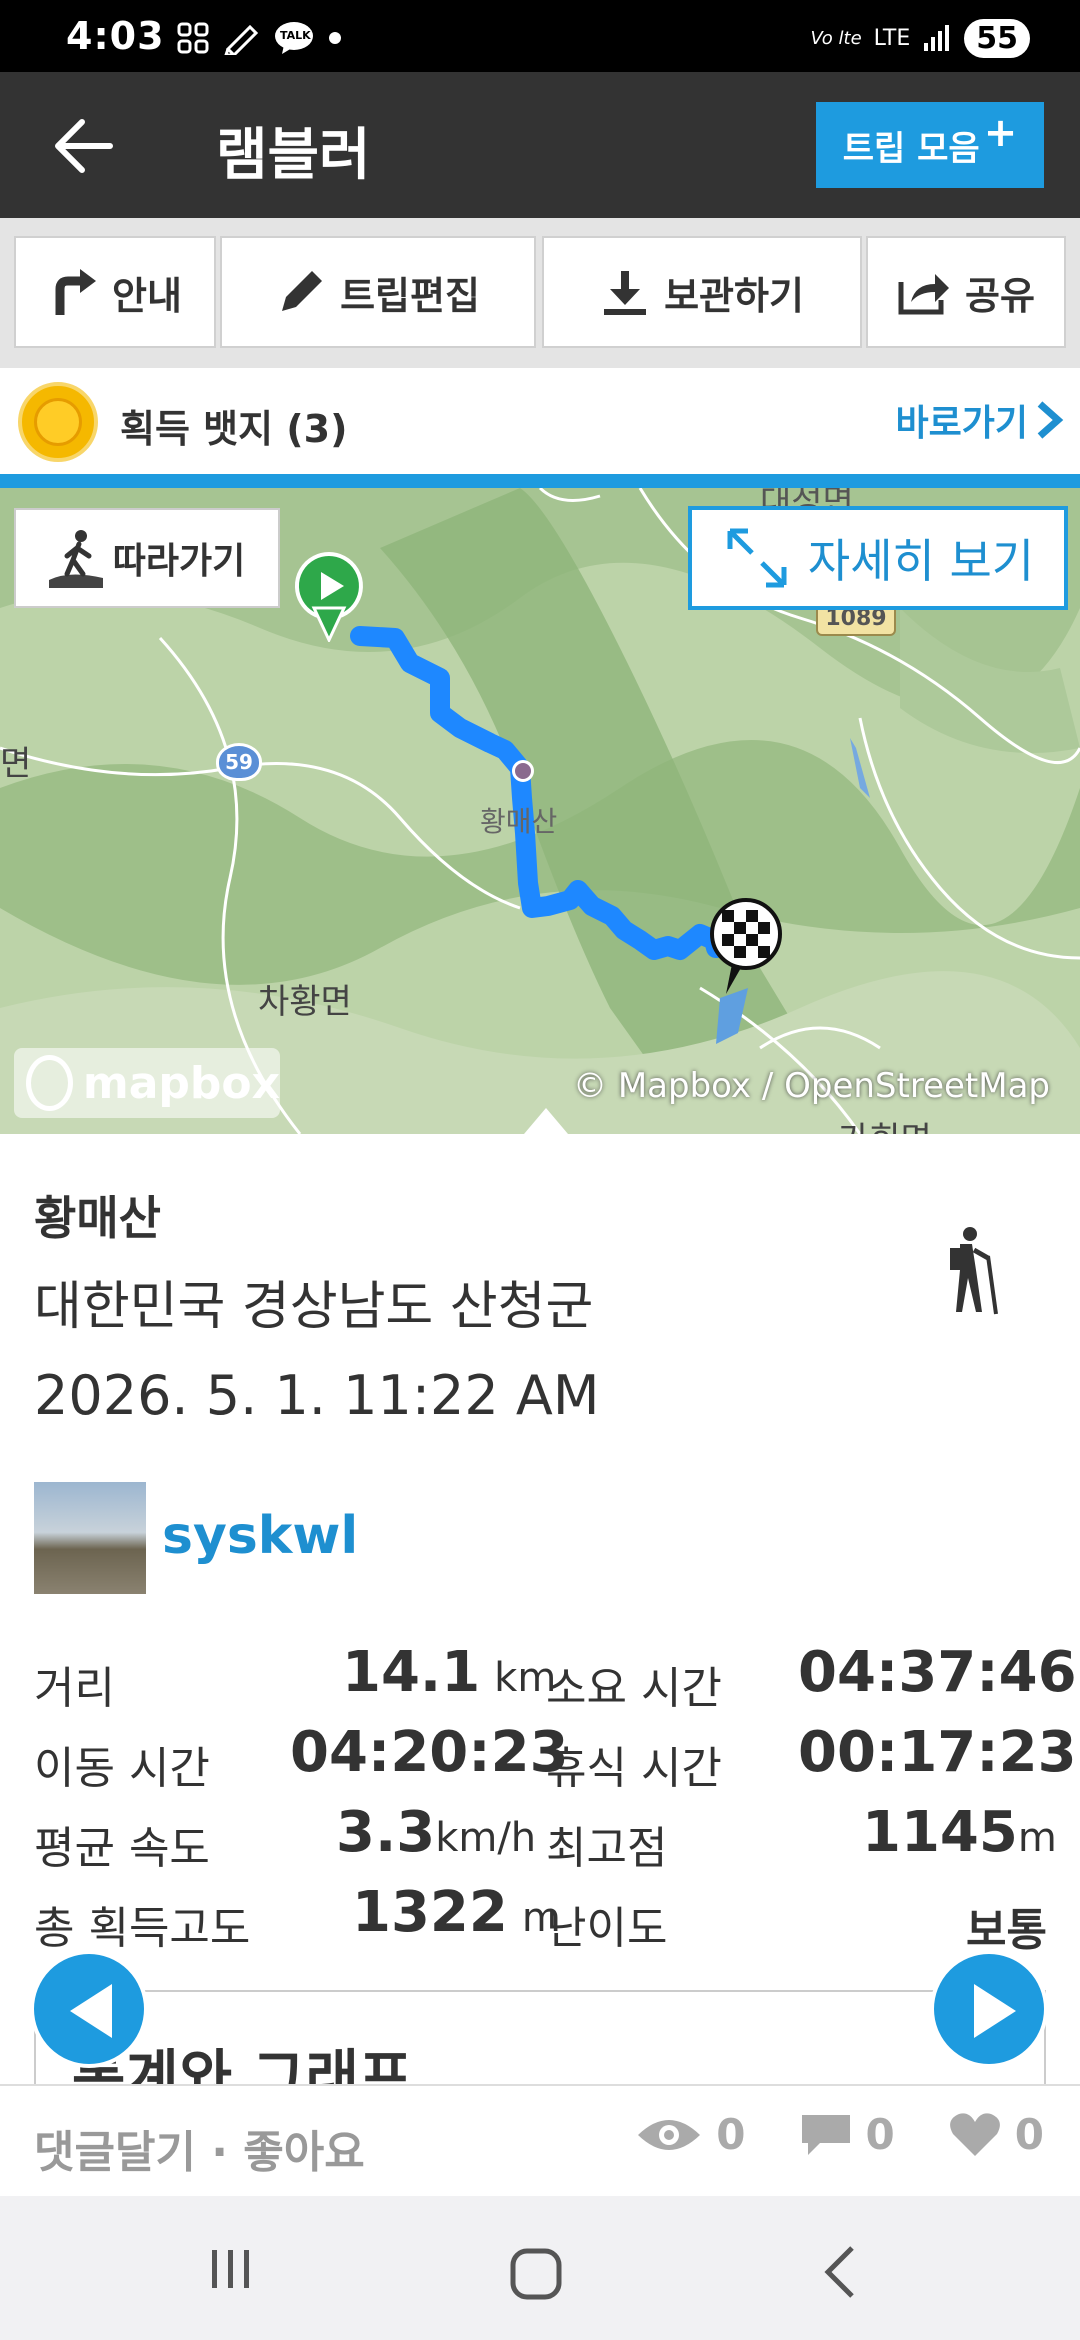 The width and height of the screenshot is (1080, 2340). I want to click on avg-speed-unit: km/h, so click(486, 1838).